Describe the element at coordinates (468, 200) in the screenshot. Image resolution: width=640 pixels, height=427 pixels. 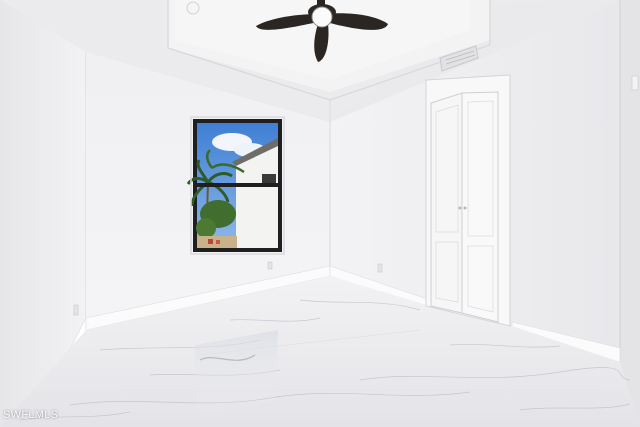
I see `closet-doors` at that location.